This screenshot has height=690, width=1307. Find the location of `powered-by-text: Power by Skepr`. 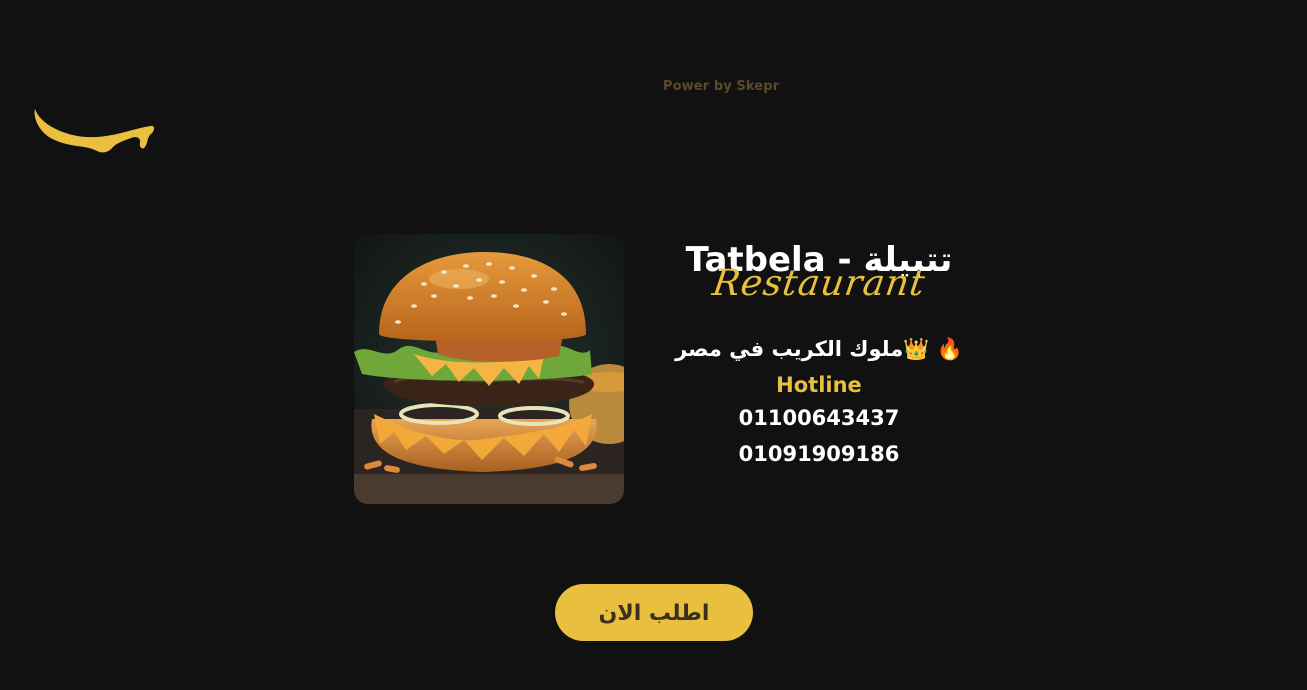

powered-by-text: Power by Skepr is located at coordinates (721, 86).